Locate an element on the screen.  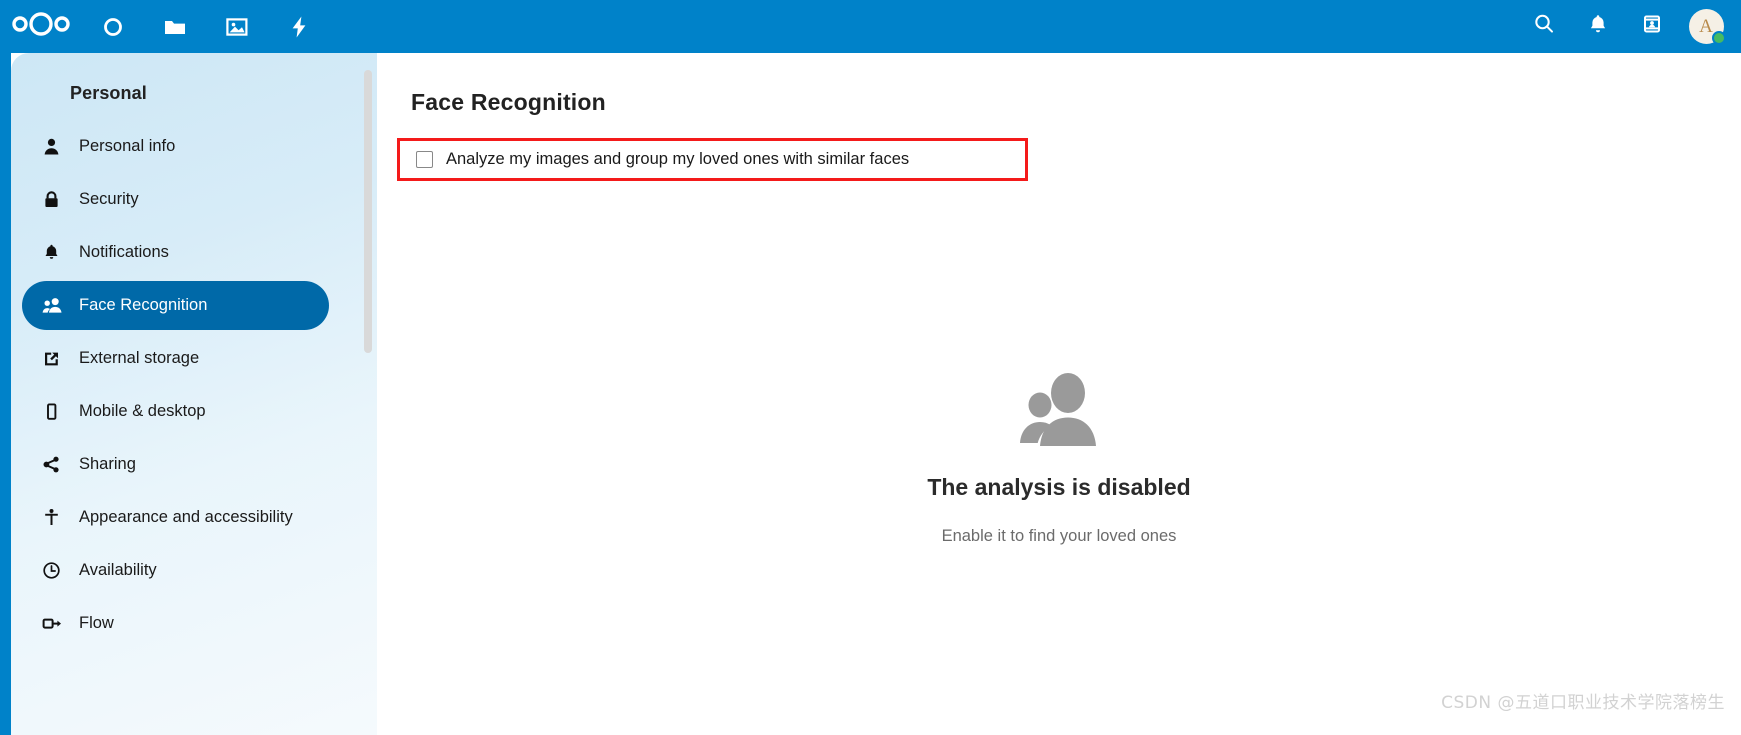
external-link-icon is located at coordinates (56, 359).